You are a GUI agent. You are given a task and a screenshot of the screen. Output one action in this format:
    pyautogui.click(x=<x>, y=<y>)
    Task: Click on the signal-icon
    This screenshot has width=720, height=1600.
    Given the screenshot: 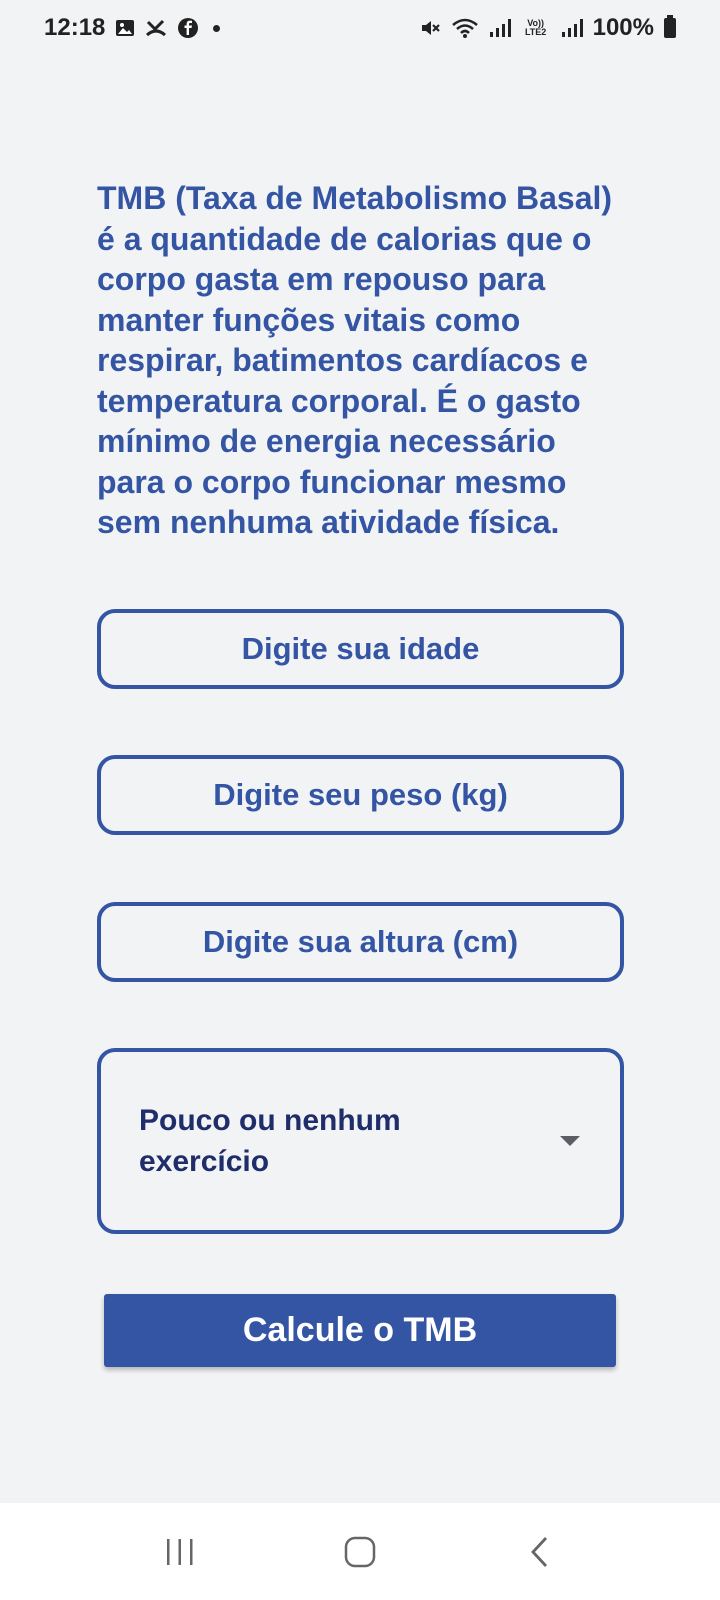 What is the action you would take?
    pyautogui.click(x=500, y=28)
    